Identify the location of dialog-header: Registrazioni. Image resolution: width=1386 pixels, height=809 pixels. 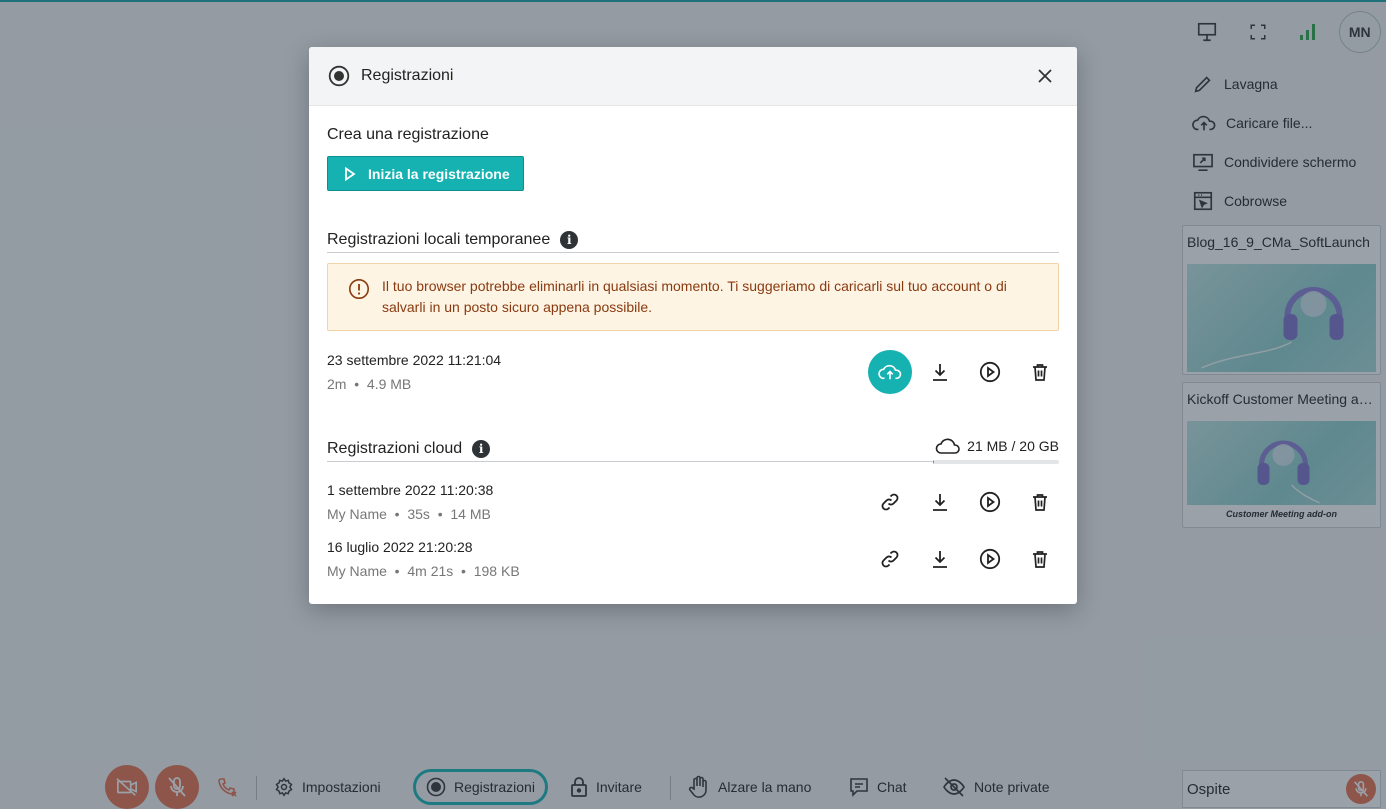
(693, 76).